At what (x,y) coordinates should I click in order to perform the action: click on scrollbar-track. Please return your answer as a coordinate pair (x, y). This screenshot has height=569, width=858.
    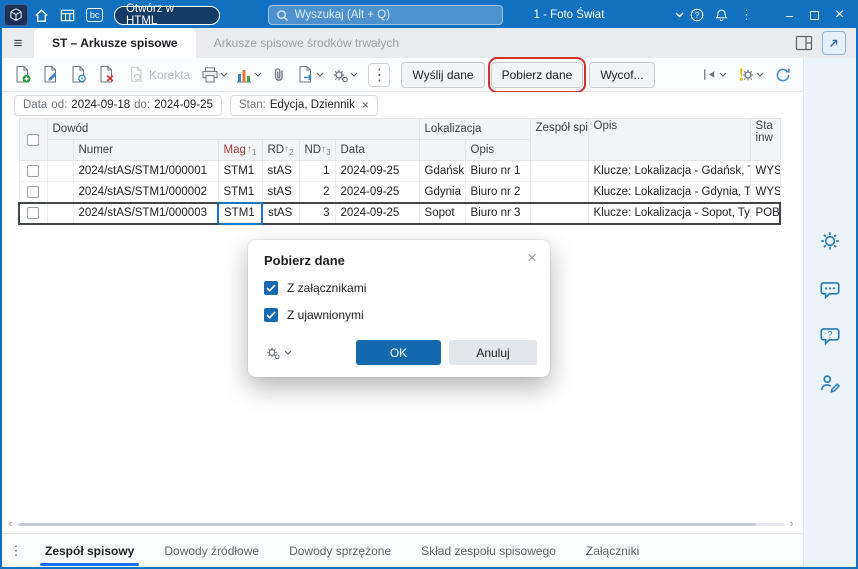
    Looking at the image, I should click on (401, 524).